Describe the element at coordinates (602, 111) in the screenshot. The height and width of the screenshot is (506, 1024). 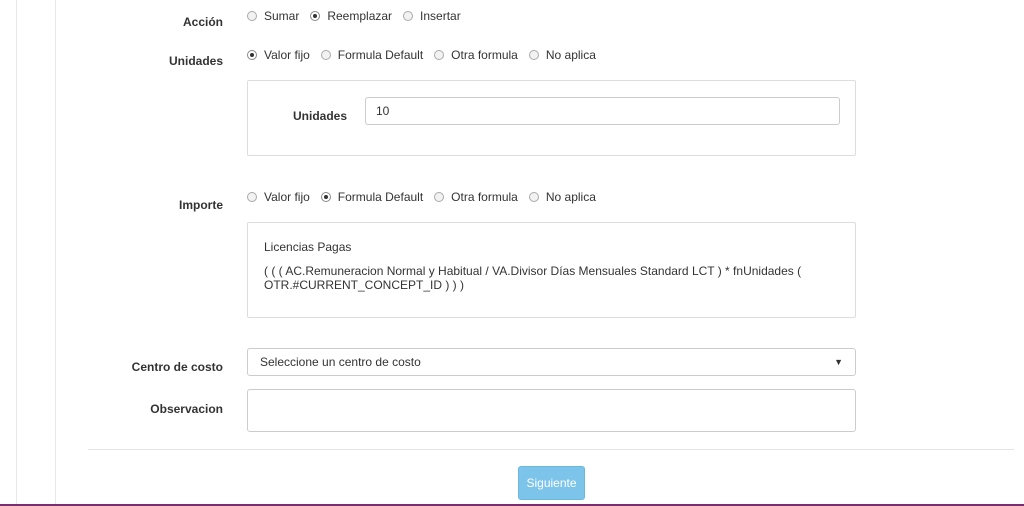
I see `unidades-input: 10` at that location.